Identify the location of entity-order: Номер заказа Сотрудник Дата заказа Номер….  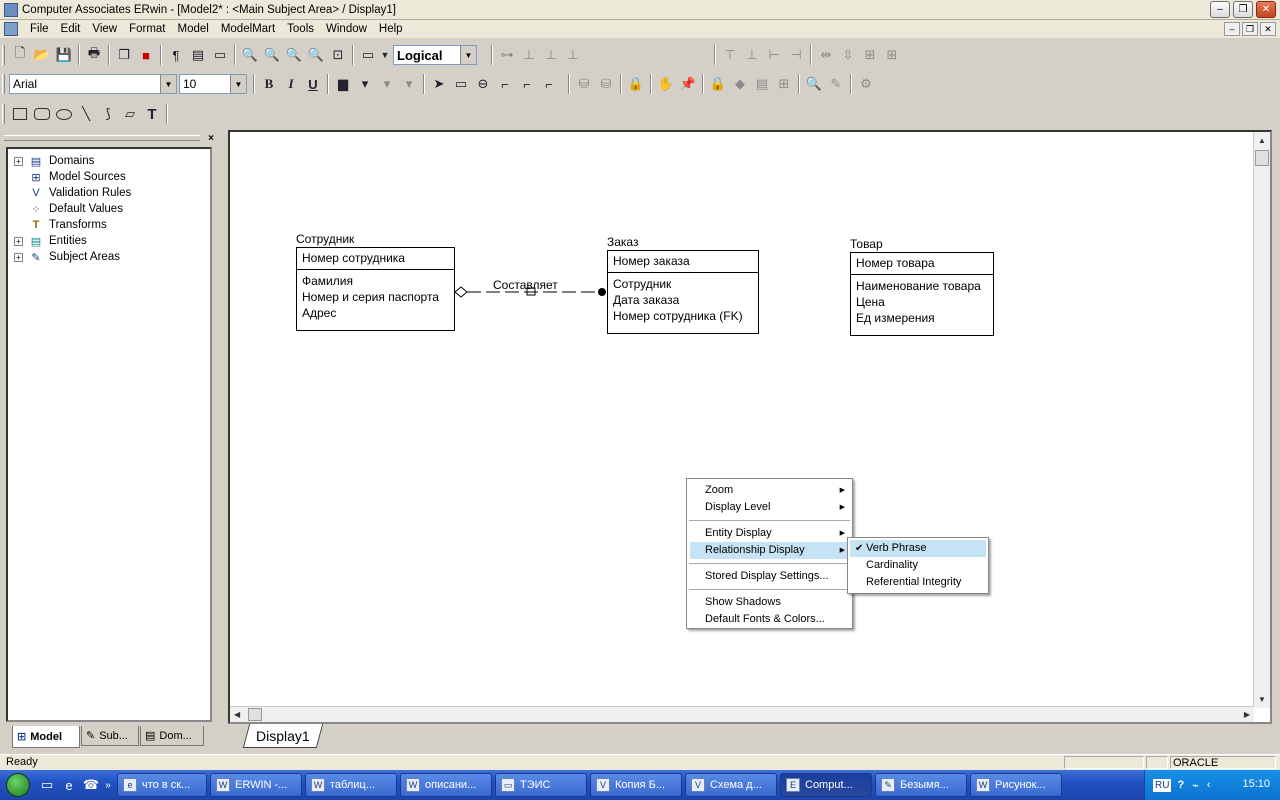
(683, 292).